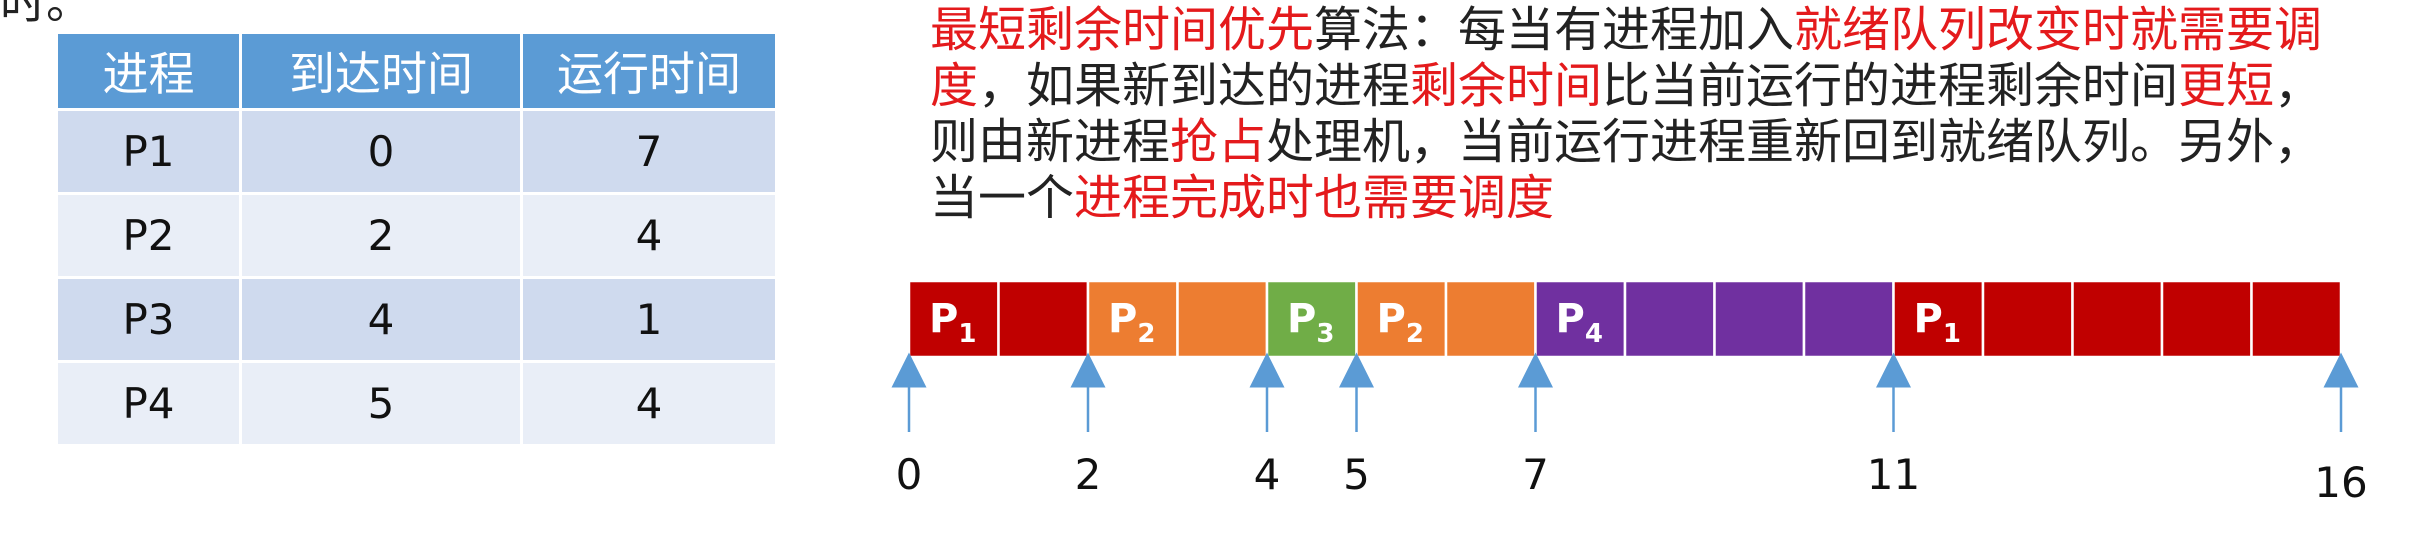  I want to click on time-tick-label: 0, so click(909, 474).